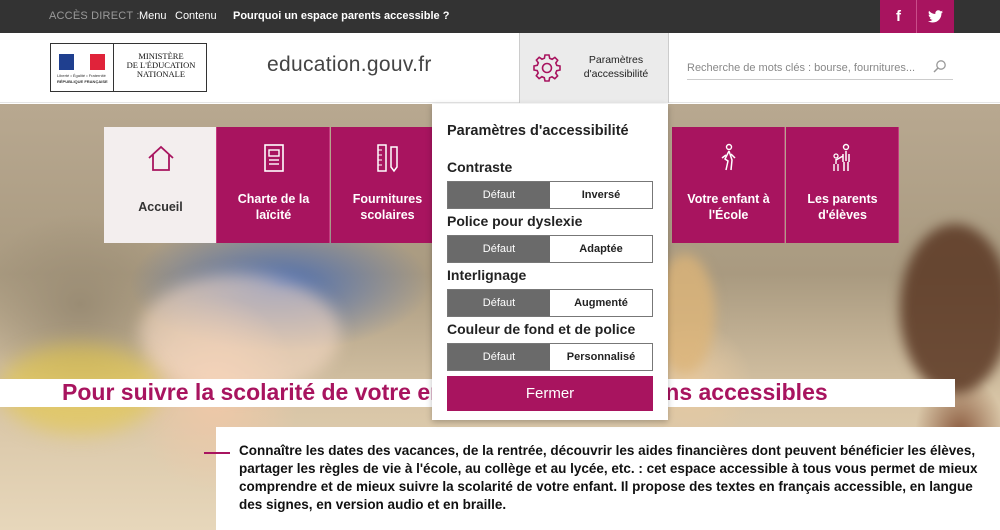 Image resolution: width=1000 pixels, height=530 pixels. Describe the element at coordinates (547, 68) in the screenshot. I see `gear-icon` at that location.